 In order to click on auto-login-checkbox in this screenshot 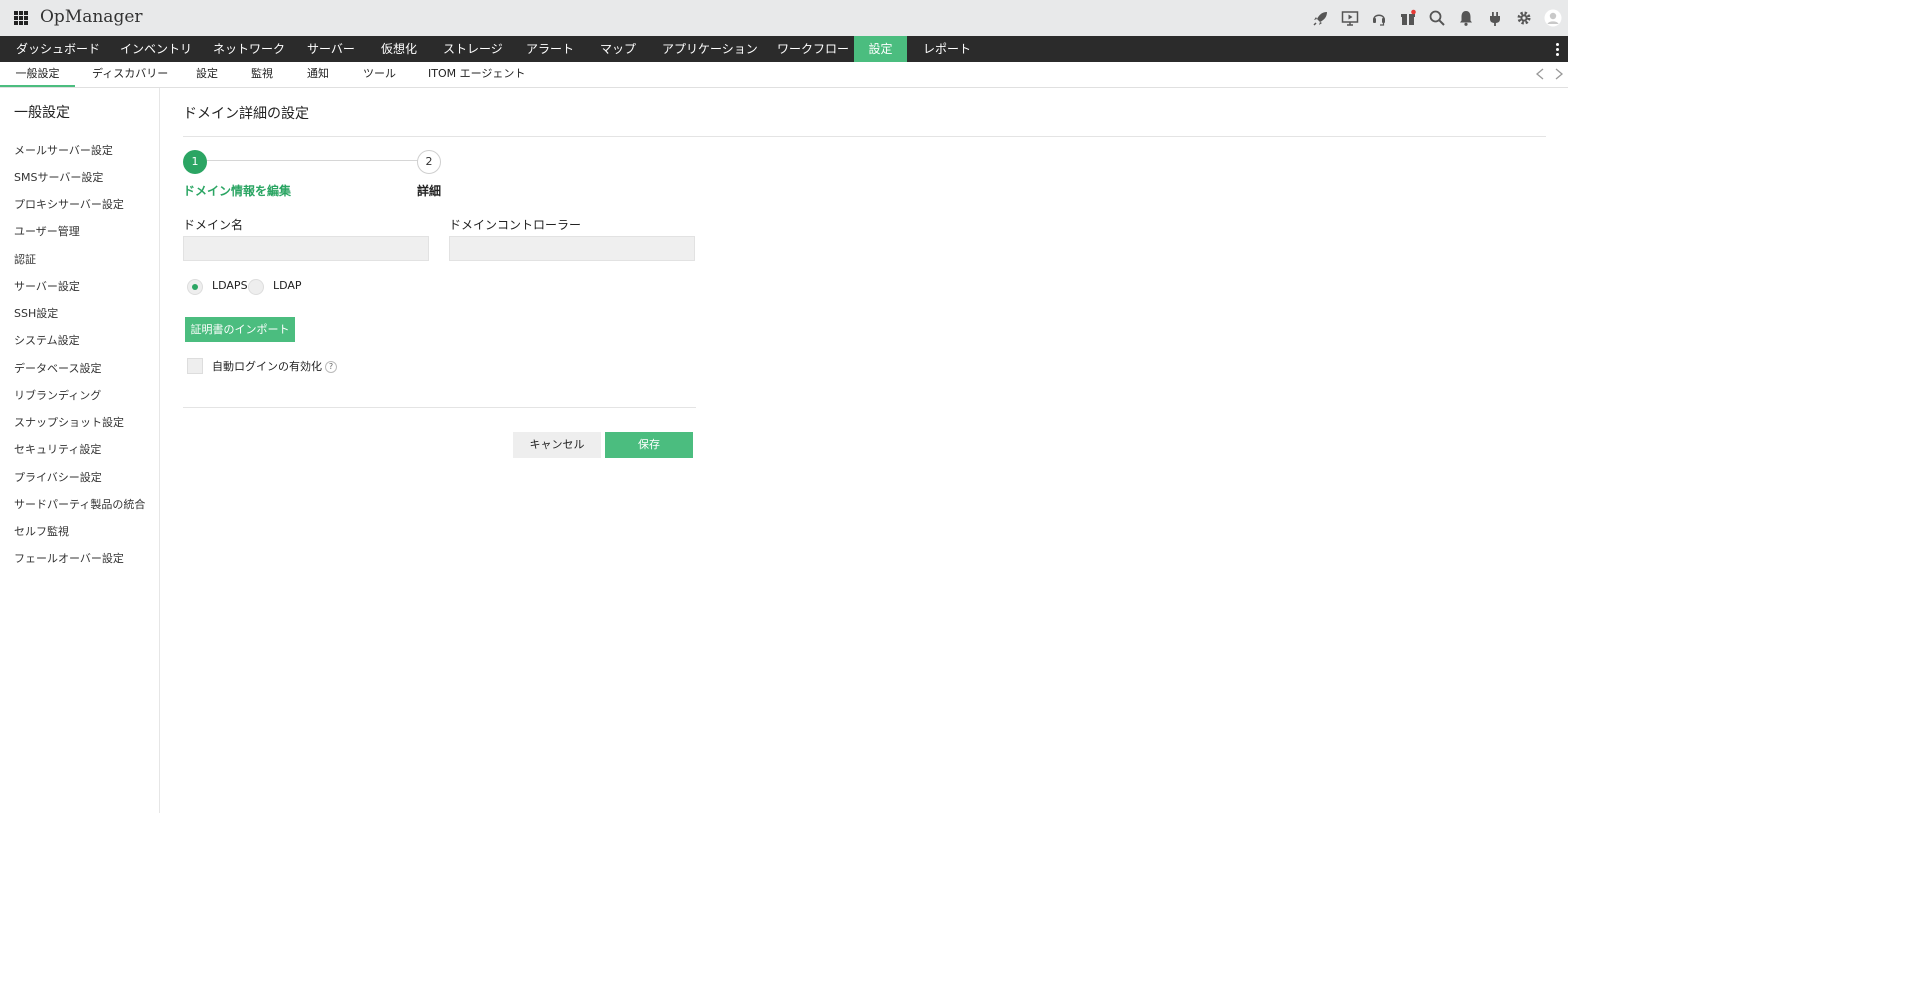, I will do `click(195, 366)`.